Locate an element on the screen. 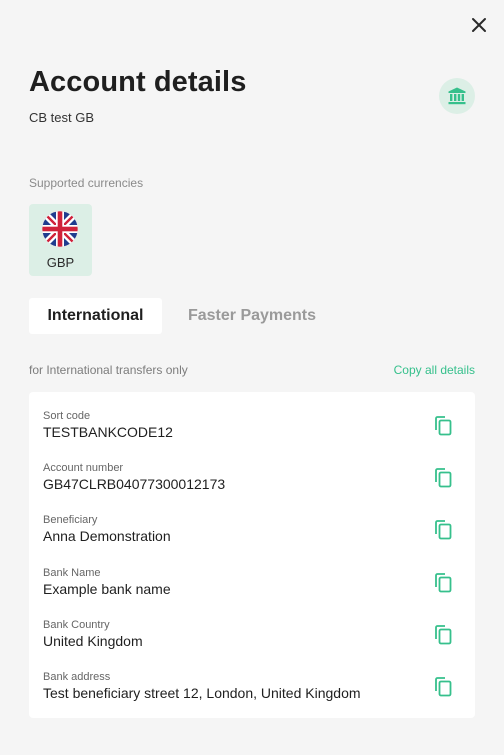 The height and width of the screenshot is (755, 504). transfer-note: for International transfers only is located at coordinates (108, 370).